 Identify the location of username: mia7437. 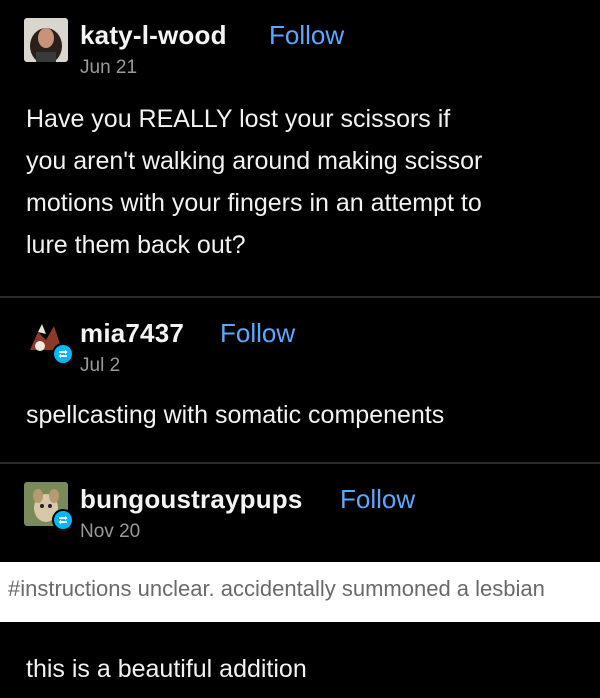
(132, 333).